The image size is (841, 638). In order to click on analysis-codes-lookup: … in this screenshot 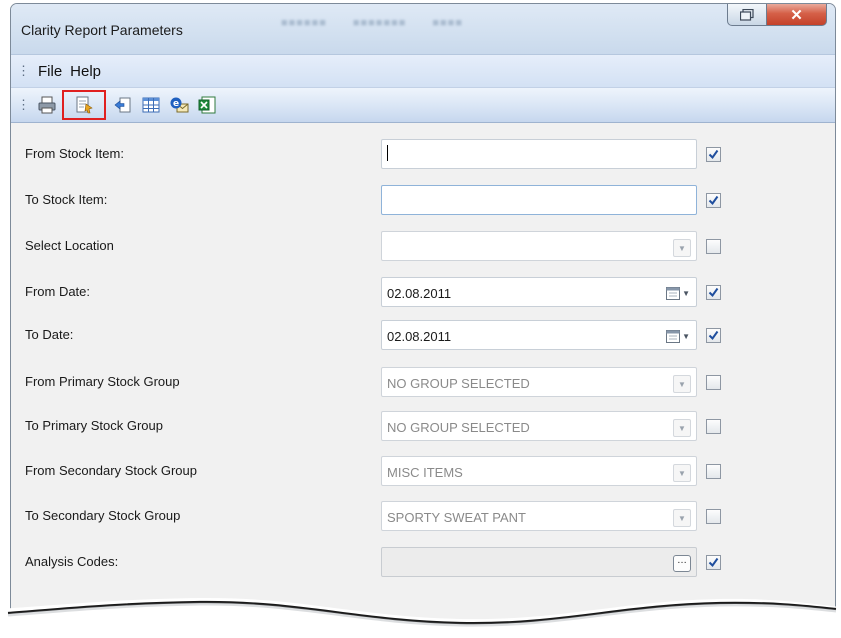, I will do `click(539, 562)`.